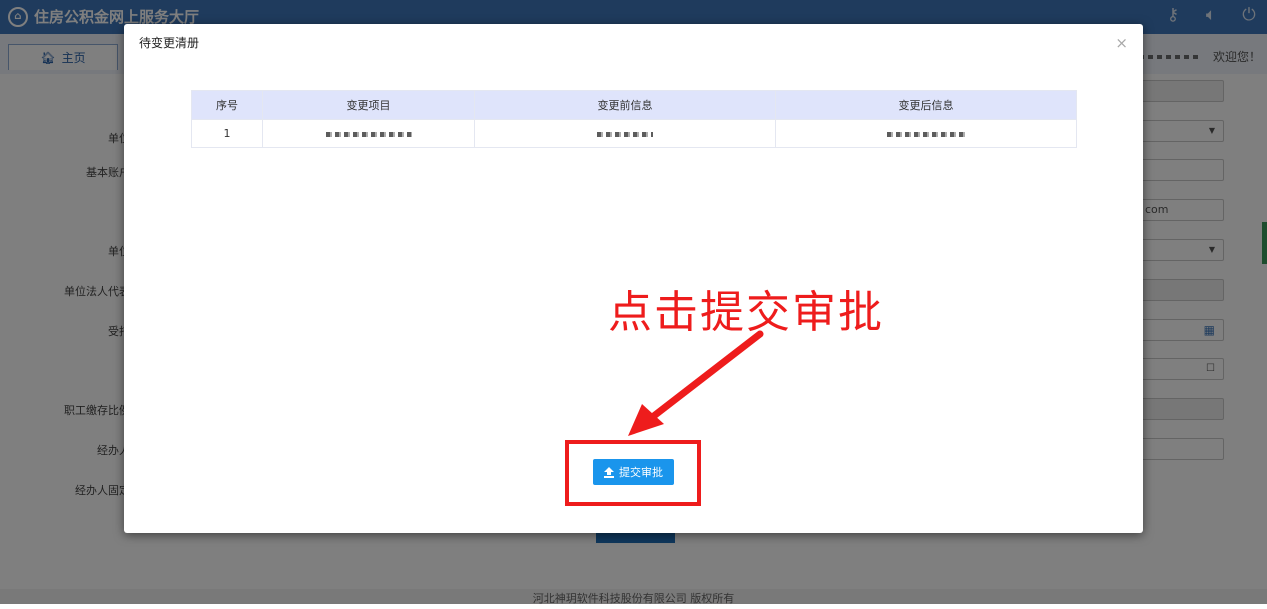 This screenshot has width=1267, height=609. I want to click on cell-index: 1, so click(227, 133).